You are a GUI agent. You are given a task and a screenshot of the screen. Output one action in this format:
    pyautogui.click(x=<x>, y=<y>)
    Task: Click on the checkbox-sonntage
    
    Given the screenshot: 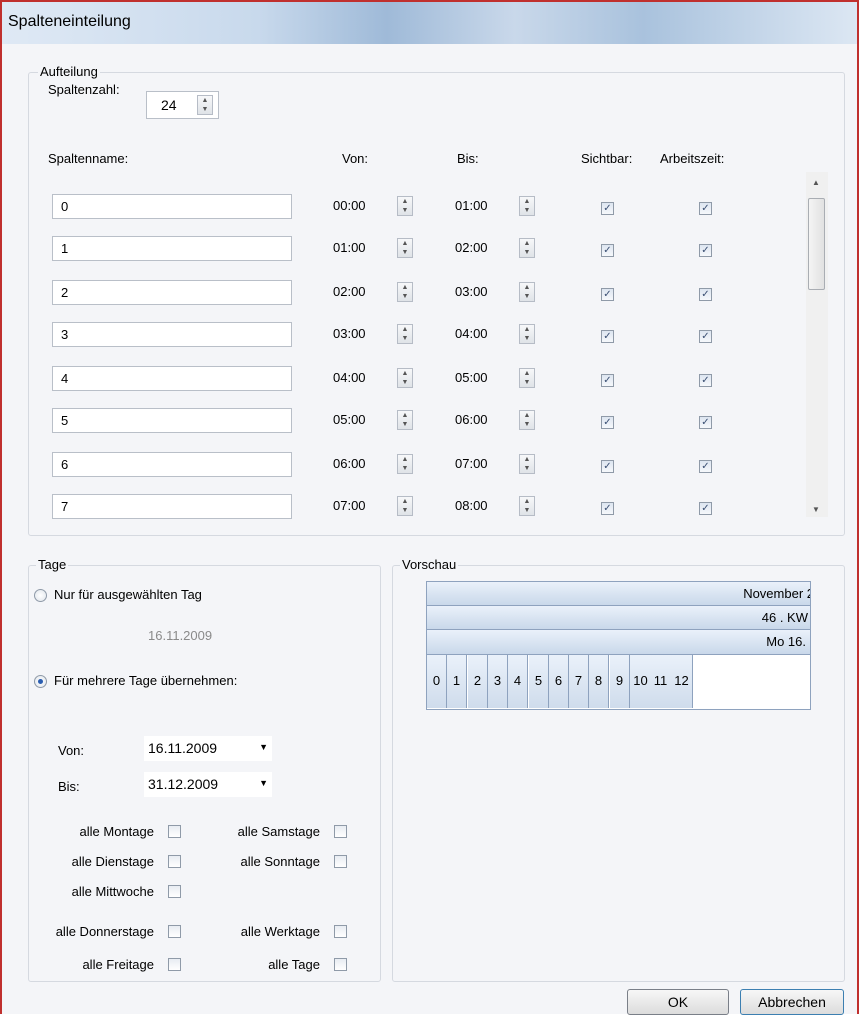 What is the action you would take?
    pyautogui.click(x=340, y=861)
    